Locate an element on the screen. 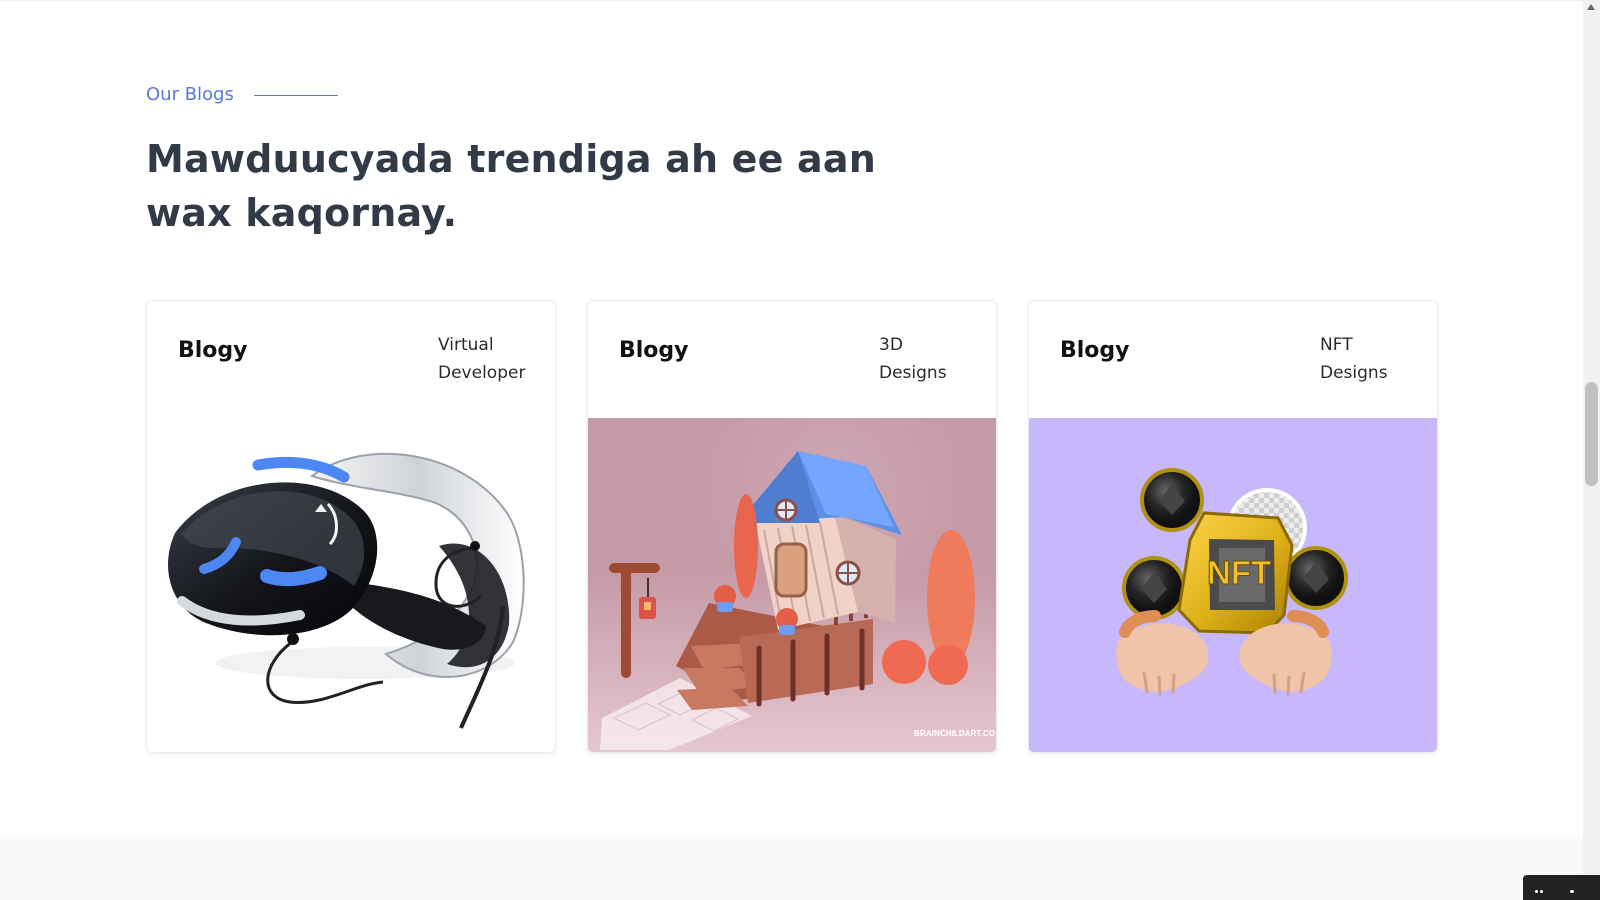  vr-headset-icon is located at coordinates (346, 590).